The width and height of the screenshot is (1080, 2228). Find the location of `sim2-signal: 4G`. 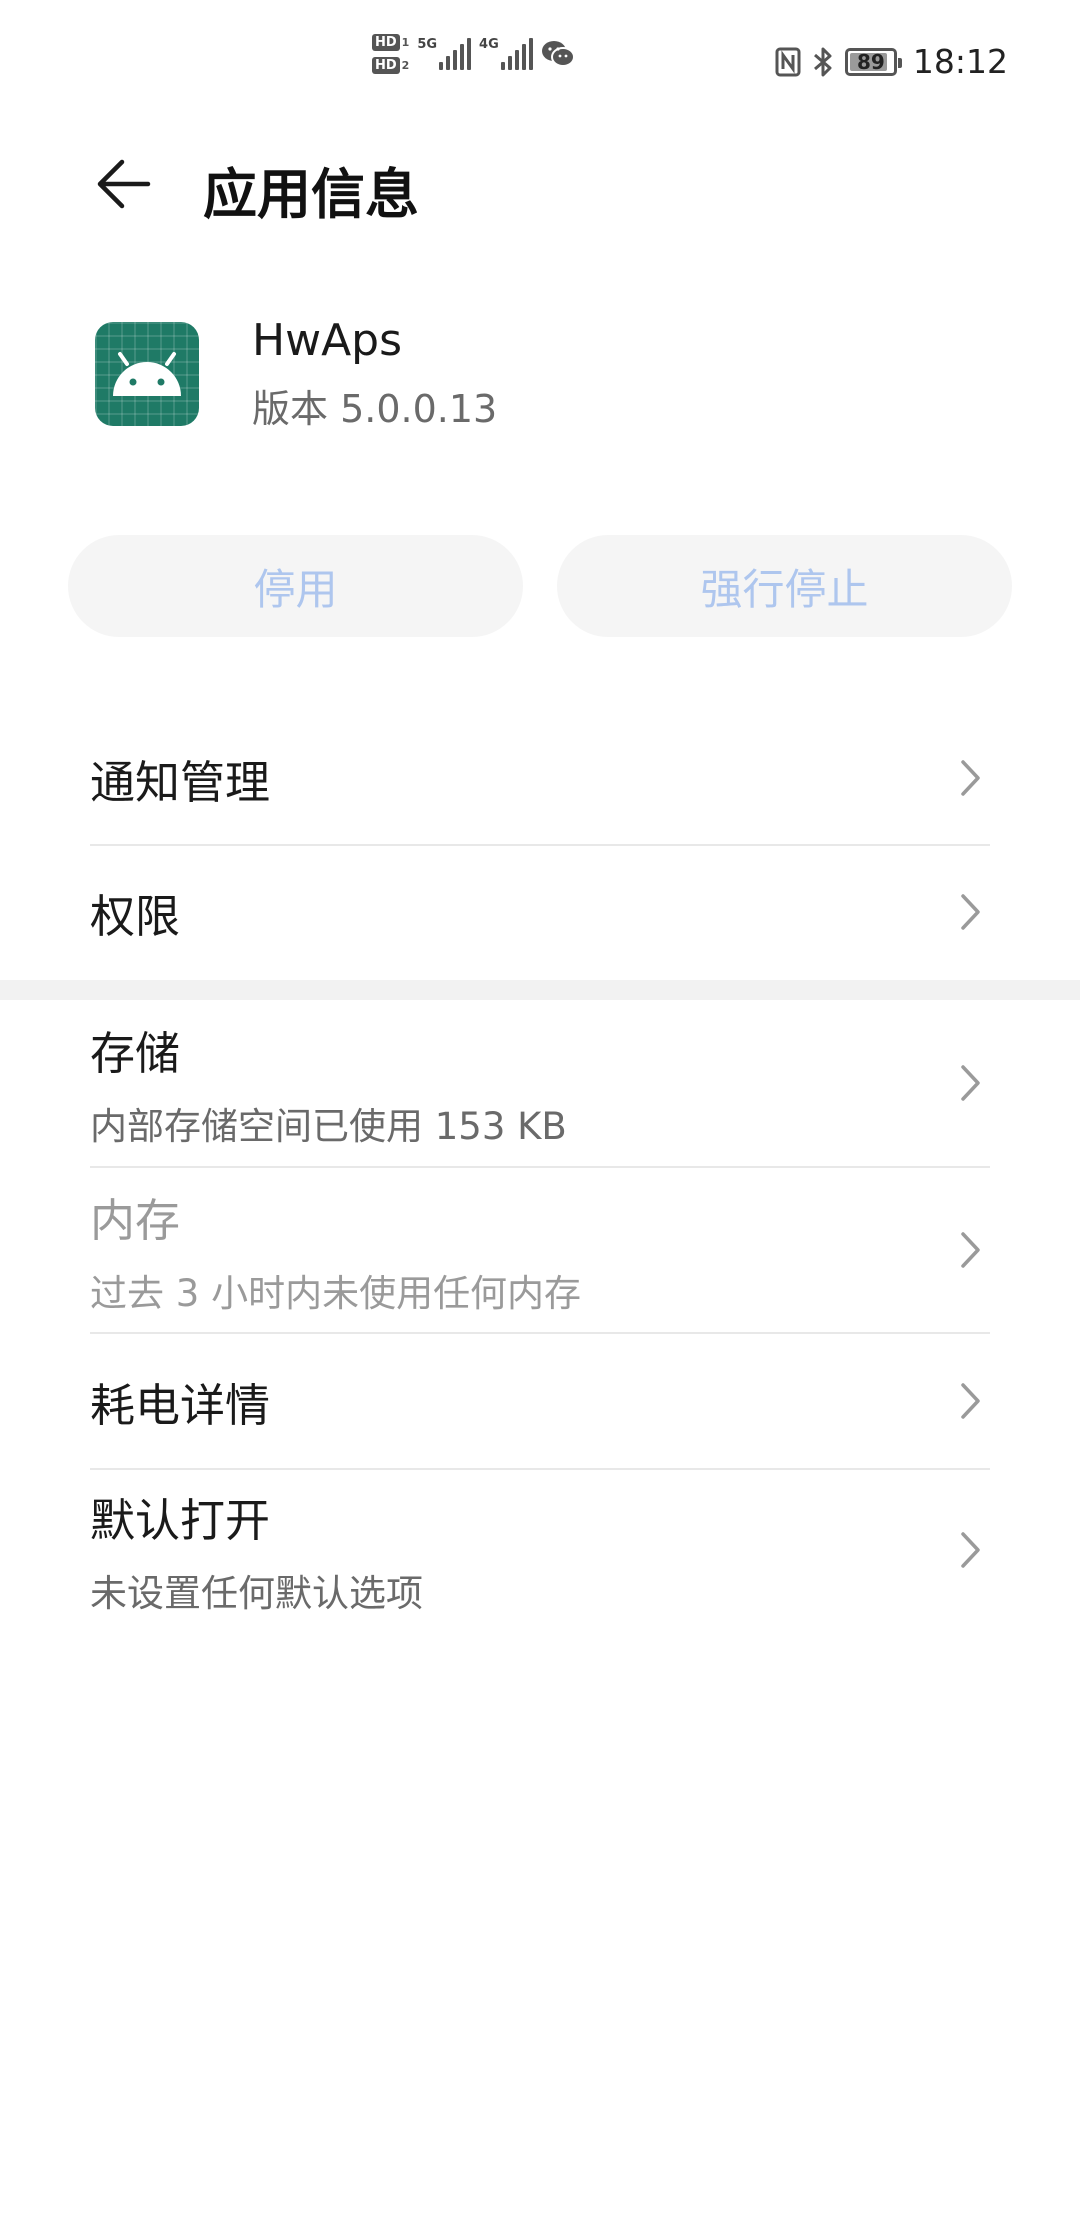

sim2-signal: 4G is located at coordinates (506, 54).